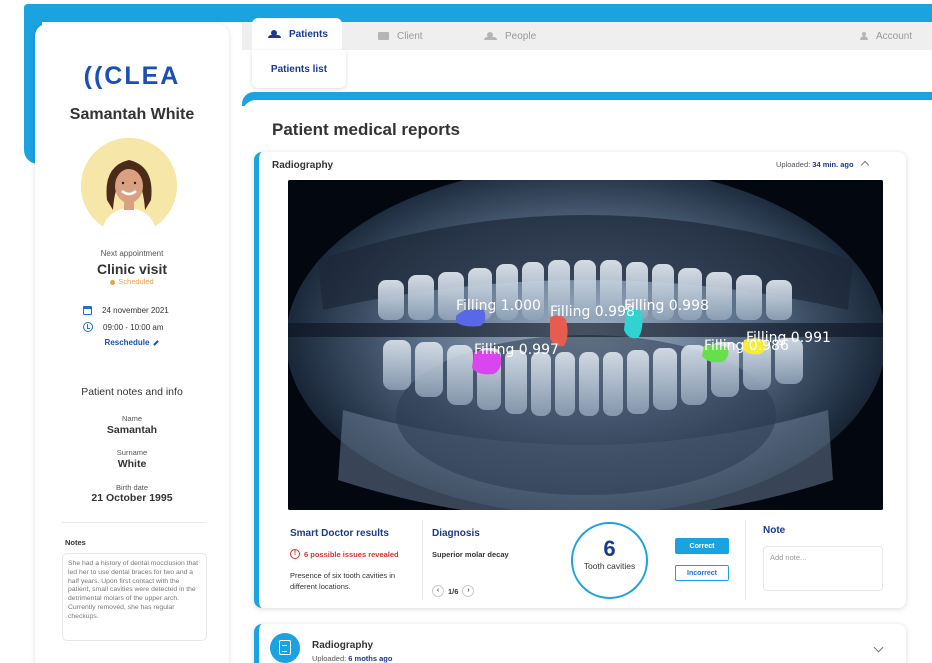  What do you see at coordinates (587, 36) in the screenshot?
I see `top-tab-bar` at bounding box center [587, 36].